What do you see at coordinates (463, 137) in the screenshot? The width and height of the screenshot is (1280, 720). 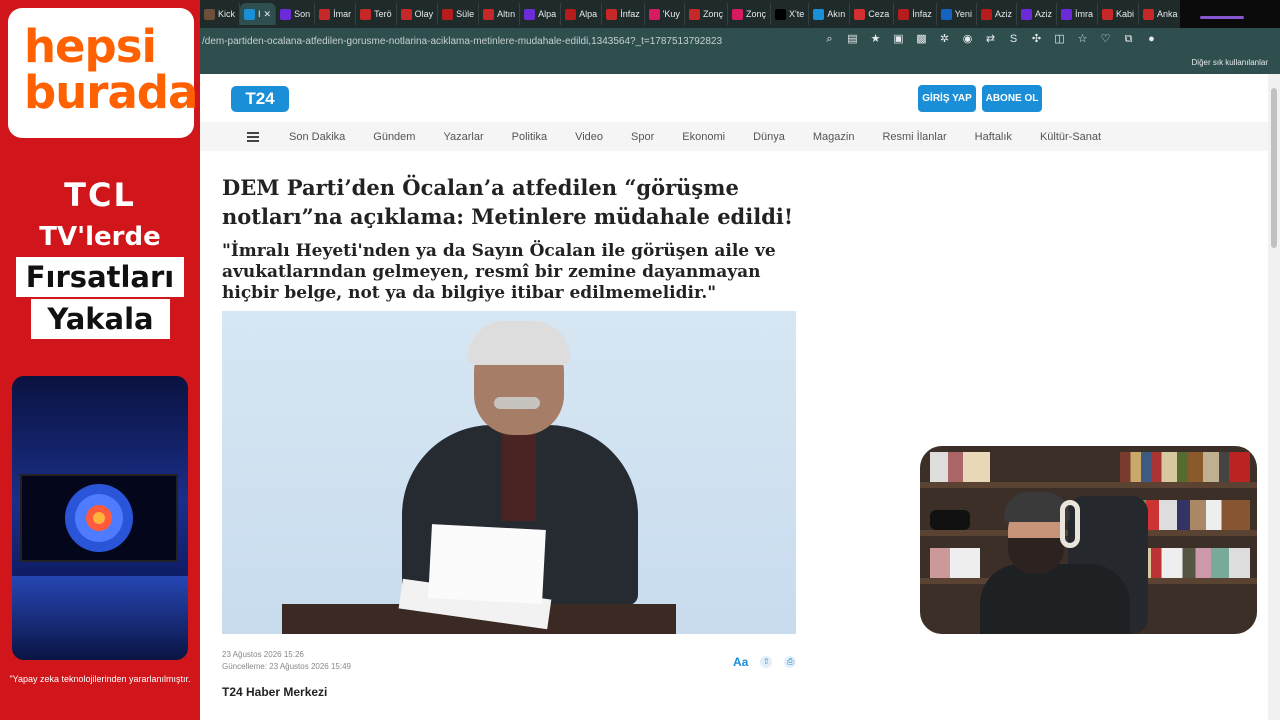 I see `nav-item: Yazarlar` at bounding box center [463, 137].